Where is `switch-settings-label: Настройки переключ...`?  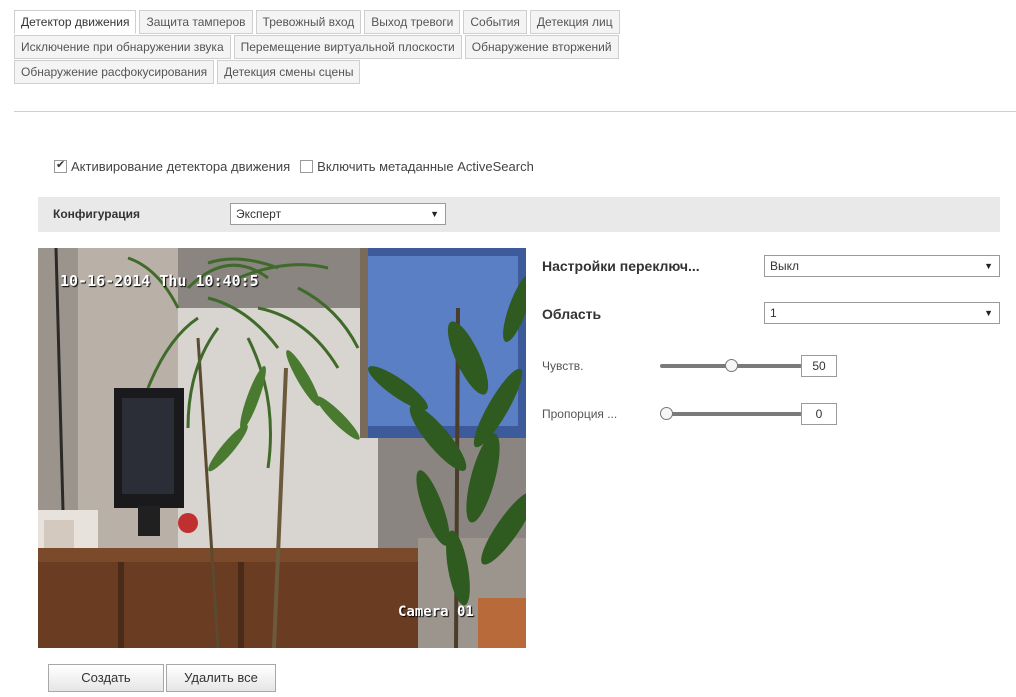
switch-settings-label: Настройки переключ... is located at coordinates (621, 266).